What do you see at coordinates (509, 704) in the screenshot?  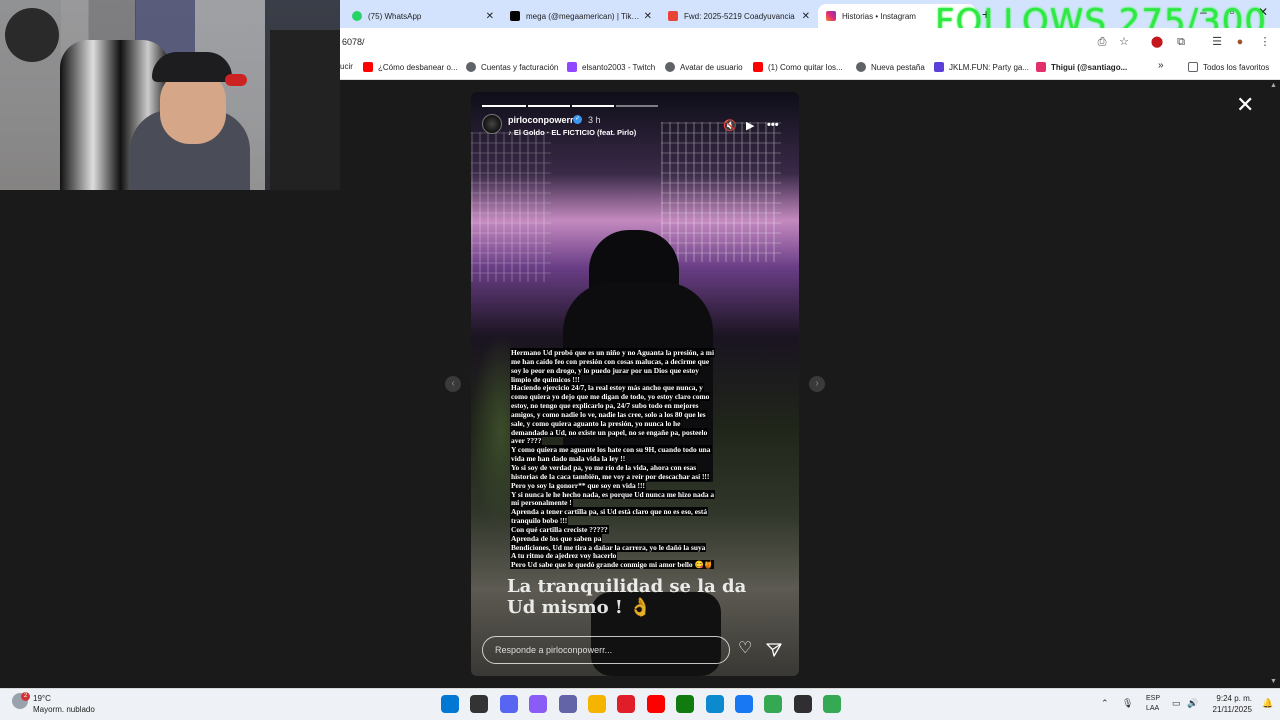 I see `discord-icon` at bounding box center [509, 704].